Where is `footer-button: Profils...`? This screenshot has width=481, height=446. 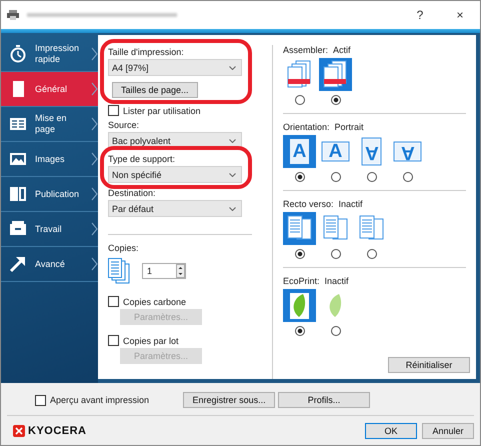 footer-button: Profils... is located at coordinates (324, 400).